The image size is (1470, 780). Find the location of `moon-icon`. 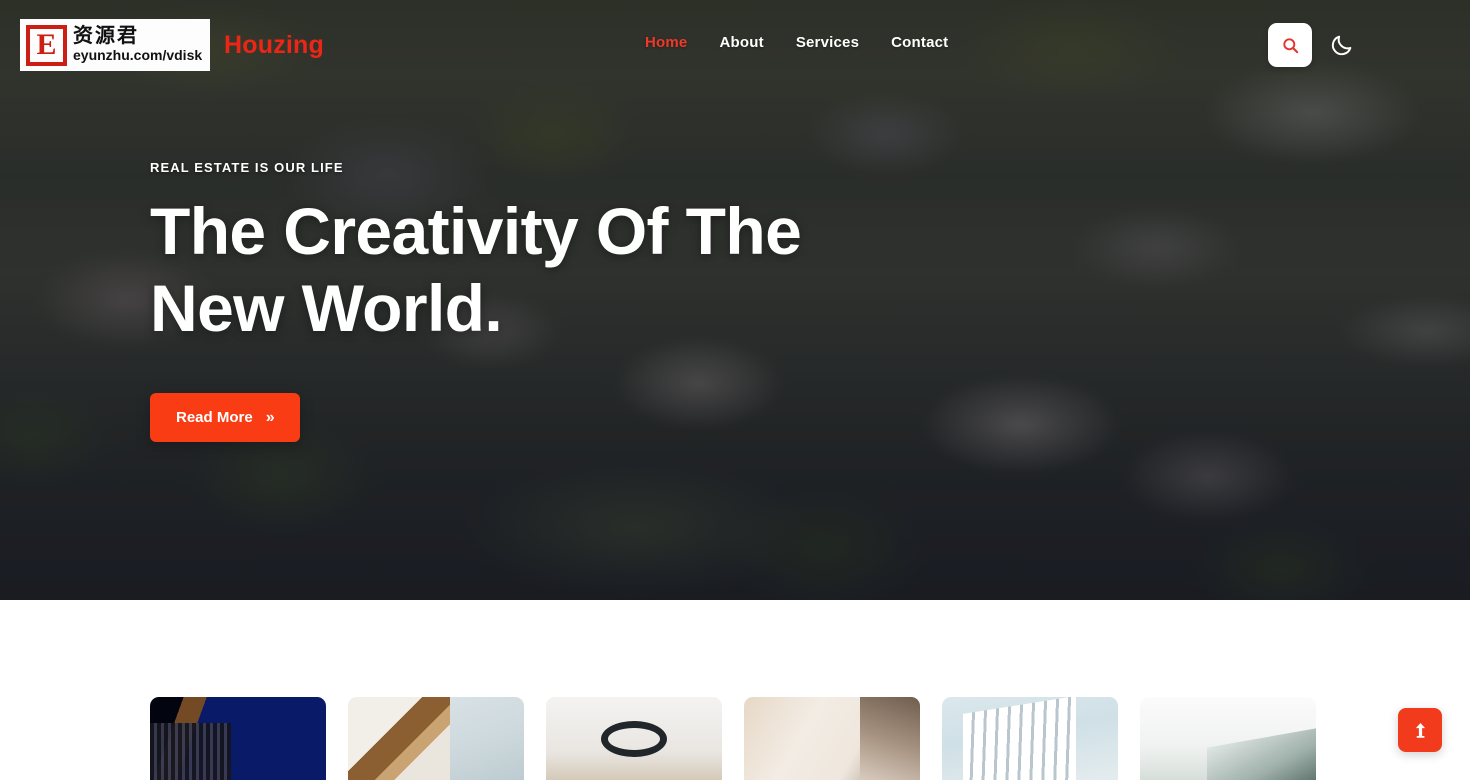

moon-icon is located at coordinates (1341, 45).